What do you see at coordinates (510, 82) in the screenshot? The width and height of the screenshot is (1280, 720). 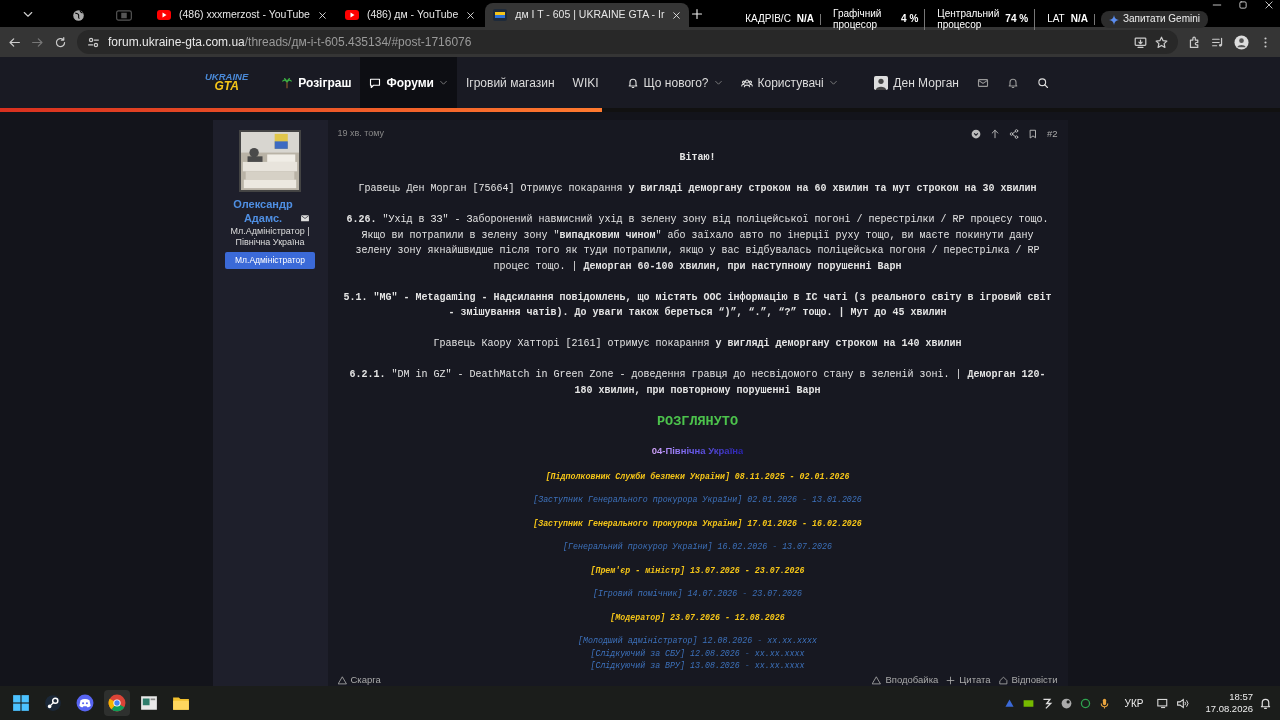 I see `nav-link: Ігровий магазин` at bounding box center [510, 82].